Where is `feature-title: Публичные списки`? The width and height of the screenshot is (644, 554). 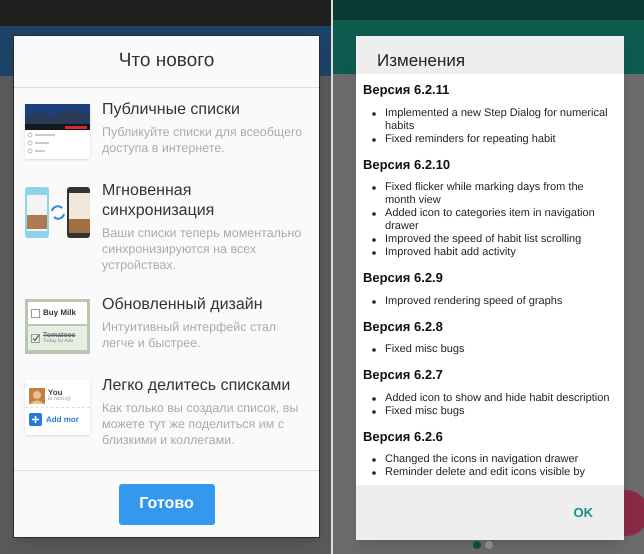
feature-title: Публичные списки is located at coordinates (171, 110).